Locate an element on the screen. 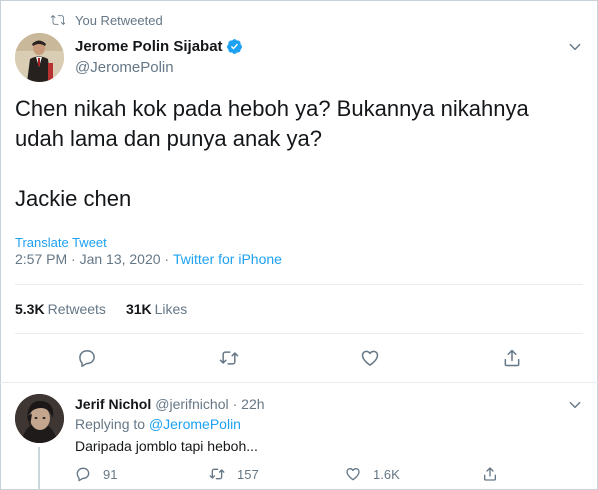 Image resolution: width=598 pixels, height=490 pixels. retweet-banner: You Retweeted is located at coordinates (107, 20).